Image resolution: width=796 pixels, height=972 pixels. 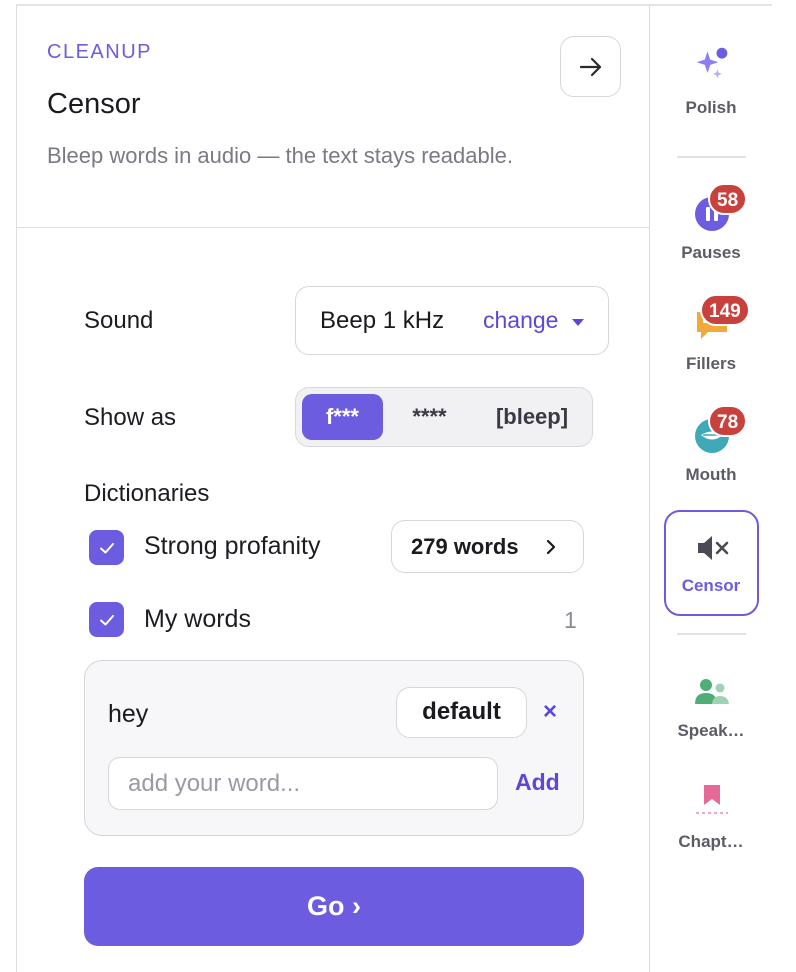 What do you see at coordinates (551, 547) in the screenshot?
I see `chevron-right-icon` at bounding box center [551, 547].